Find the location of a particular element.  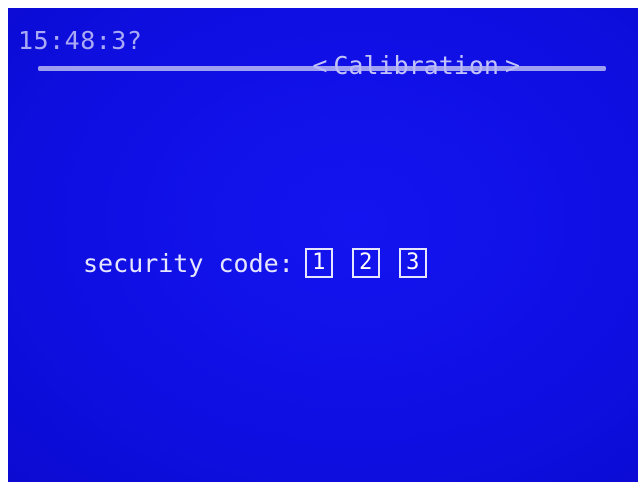

clock-display: 15:48:3? is located at coordinates (80, 40).